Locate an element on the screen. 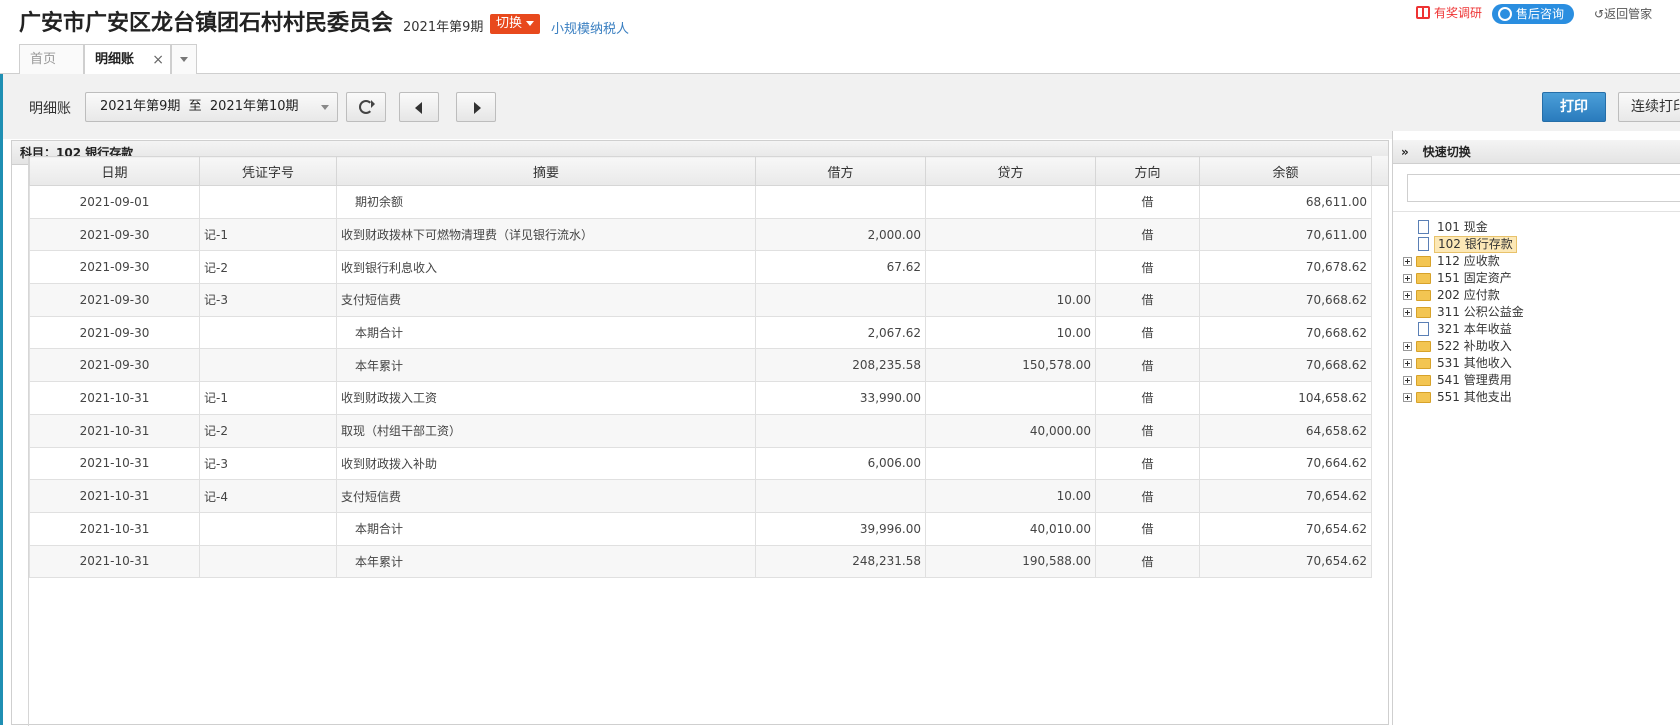  survey-link: 有奖调研 is located at coordinates (1449, 12).